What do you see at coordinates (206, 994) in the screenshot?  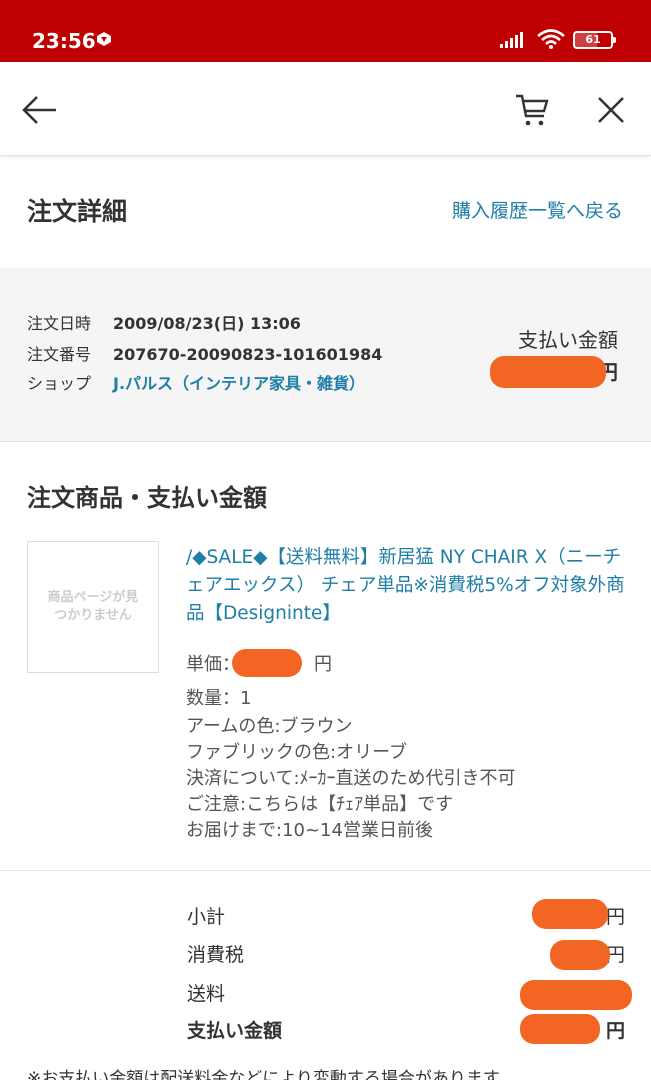 I see `shipping-label: 送料` at bounding box center [206, 994].